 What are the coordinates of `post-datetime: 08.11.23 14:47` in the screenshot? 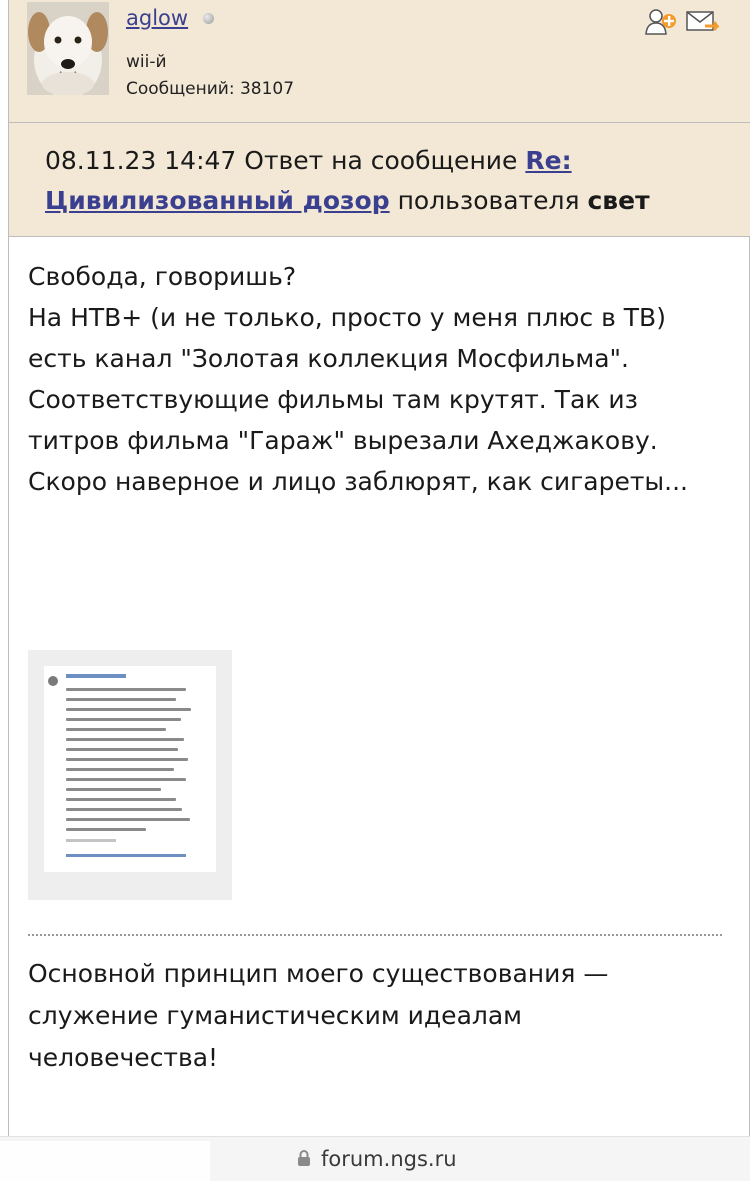 It's located at (141, 160).